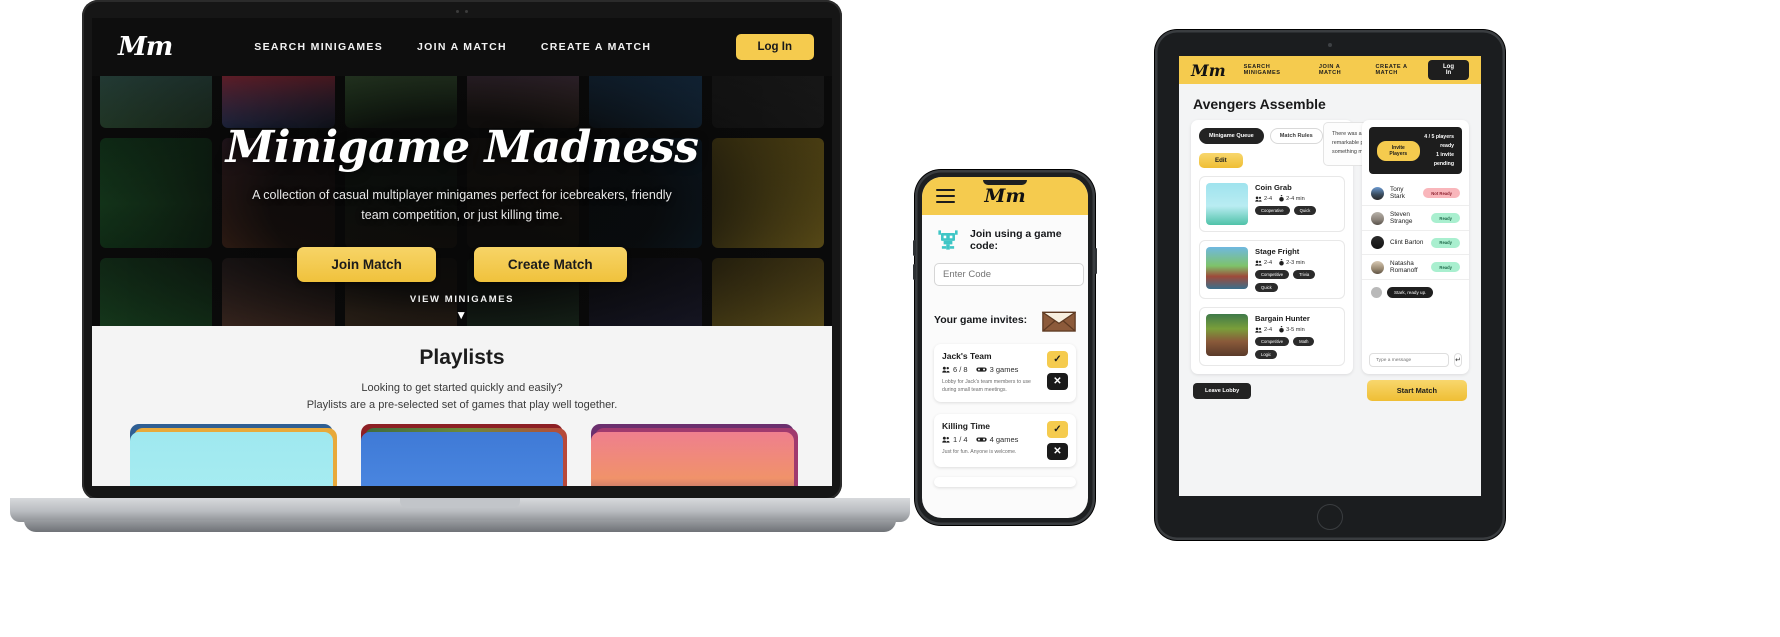  I want to click on invite-description: Just for fun. Anyone is welcome., so click(979, 451).